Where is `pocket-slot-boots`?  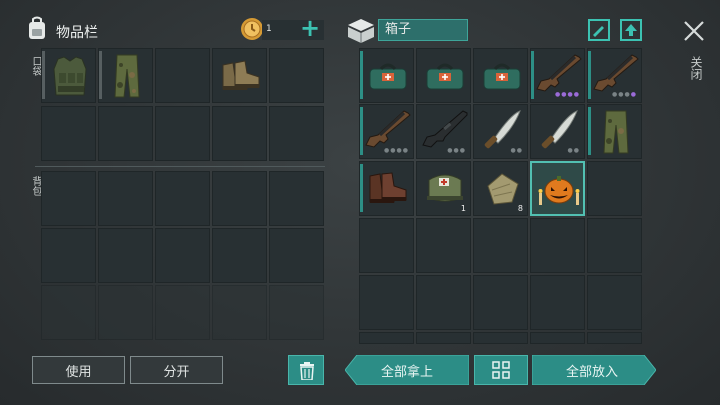 pocket-slot-boots is located at coordinates (239, 75).